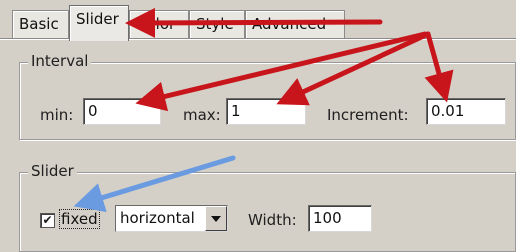  I want to click on slider-group-title: Slider, so click(52, 171).